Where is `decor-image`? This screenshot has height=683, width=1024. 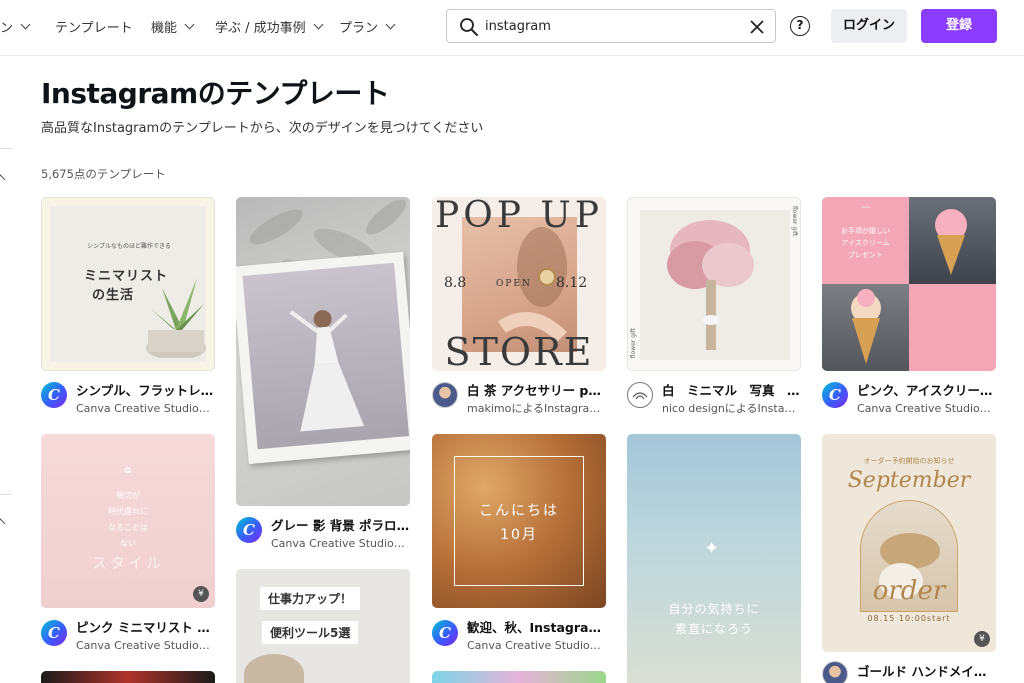
decor-image is located at coordinates (274, 668).